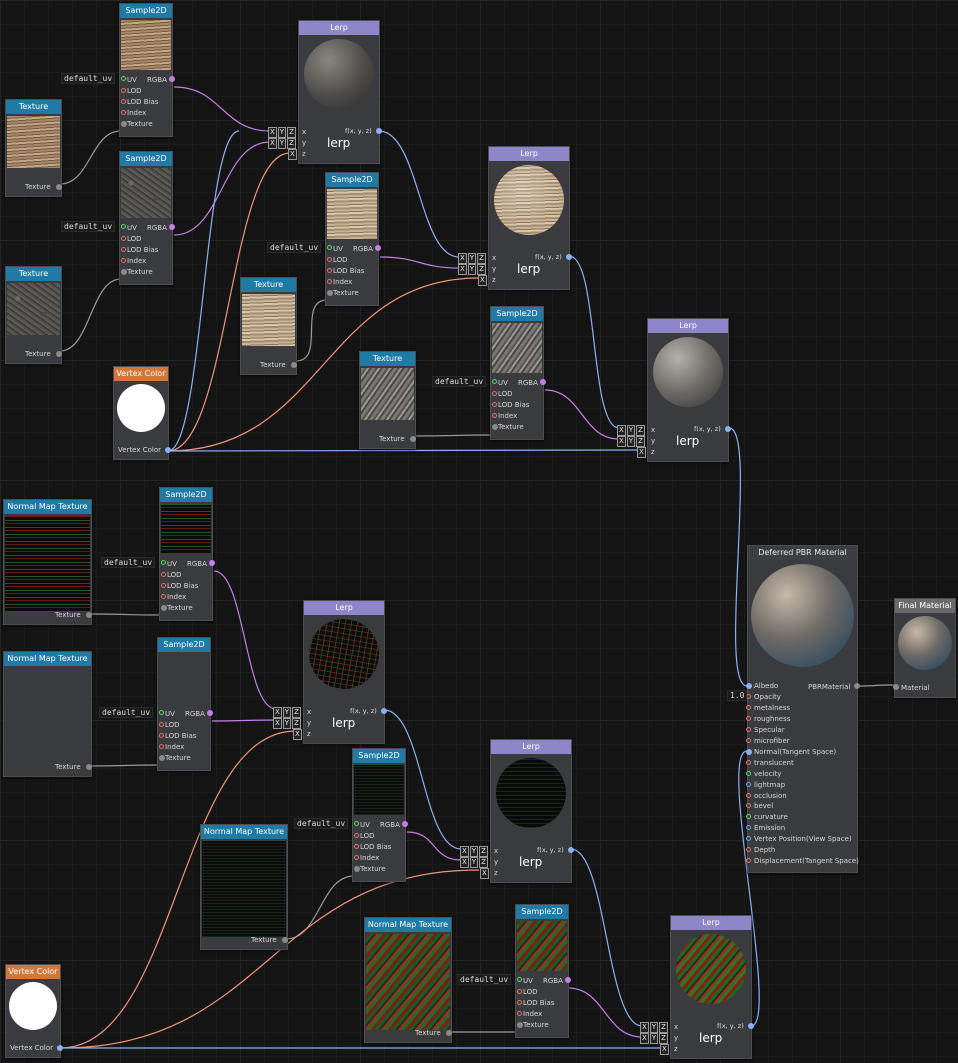 The height and width of the screenshot is (1063, 958). What do you see at coordinates (529, 154) in the screenshot?
I see `lerp-node-2-header: Lerp` at bounding box center [529, 154].